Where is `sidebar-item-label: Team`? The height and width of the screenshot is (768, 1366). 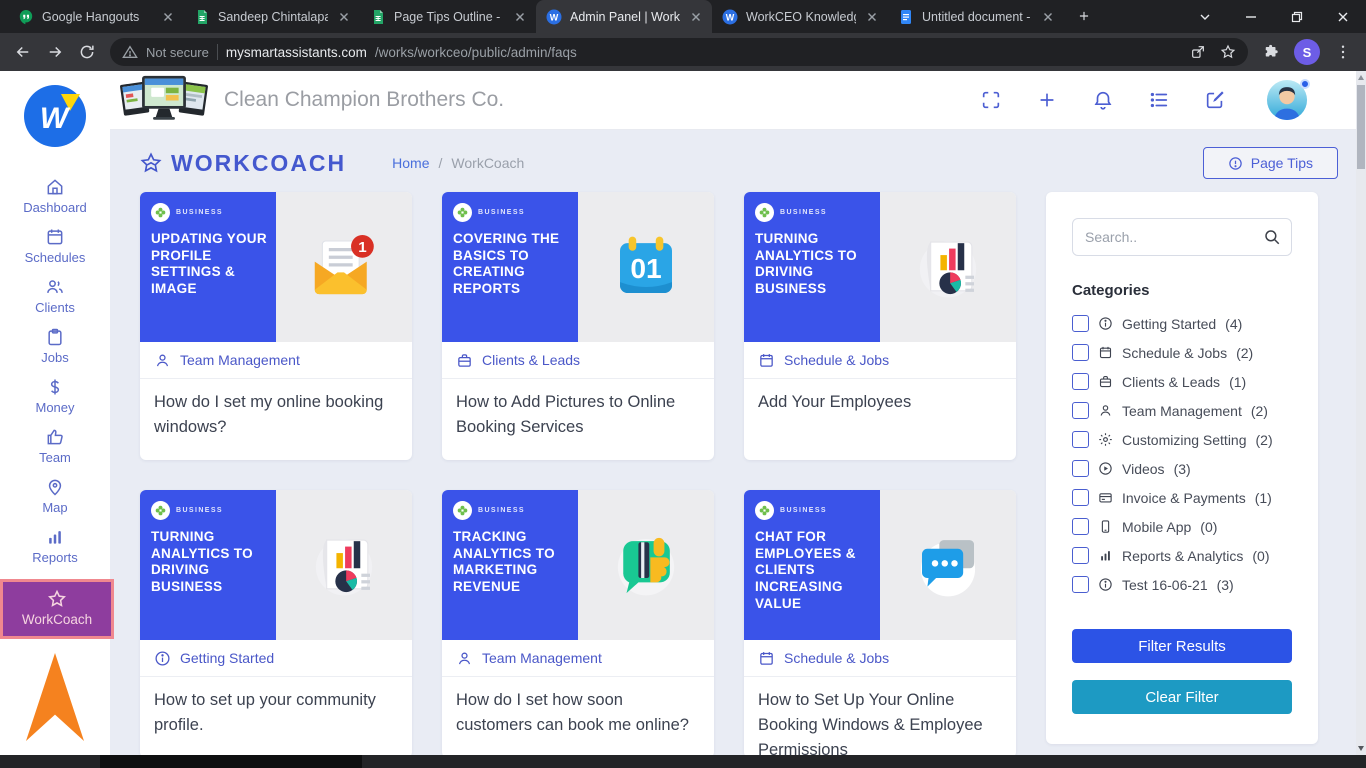
sidebar-item-label: Team is located at coordinates (55, 457).